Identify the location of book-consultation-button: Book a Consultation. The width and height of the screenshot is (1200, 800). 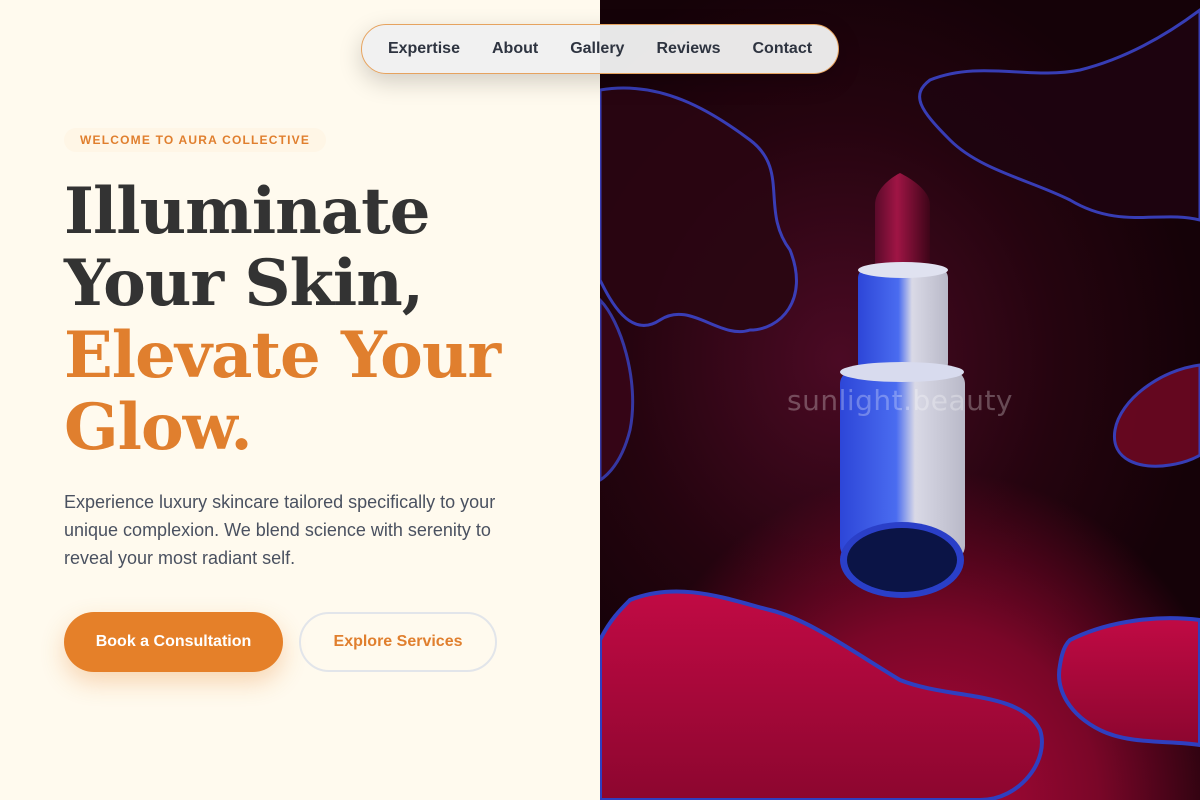
(173, 642).